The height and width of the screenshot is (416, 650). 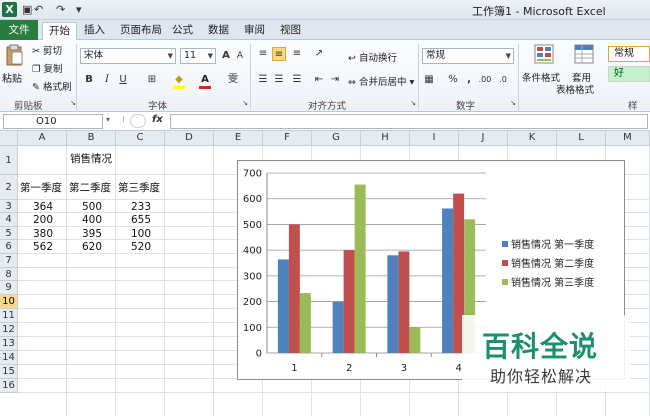 What do you see at coordinates (290, 31) in the screenshot?
I see `tab-view: 视图` at bounding box center [290, 31].